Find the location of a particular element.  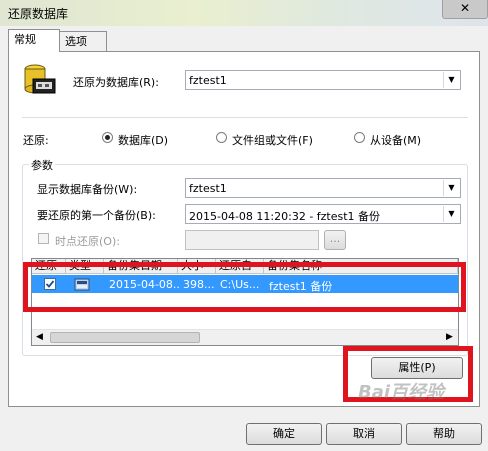

first-backup-value: 2015-04-08 11:20:32 - fztest1 备份 is located at coordinates (285, 216).